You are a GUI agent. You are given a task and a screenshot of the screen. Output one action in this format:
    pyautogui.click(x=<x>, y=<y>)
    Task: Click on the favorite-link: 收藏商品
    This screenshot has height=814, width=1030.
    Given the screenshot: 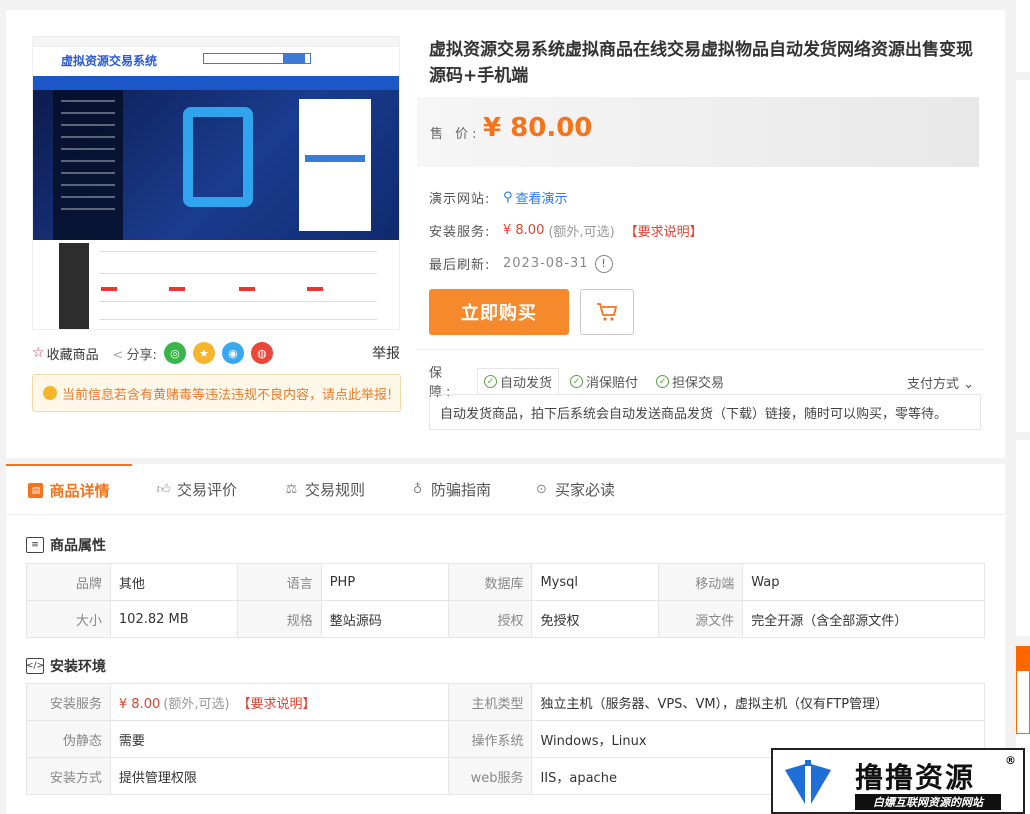 What is the action you would take?
    pyautogui.click(x=73, y=353)
    